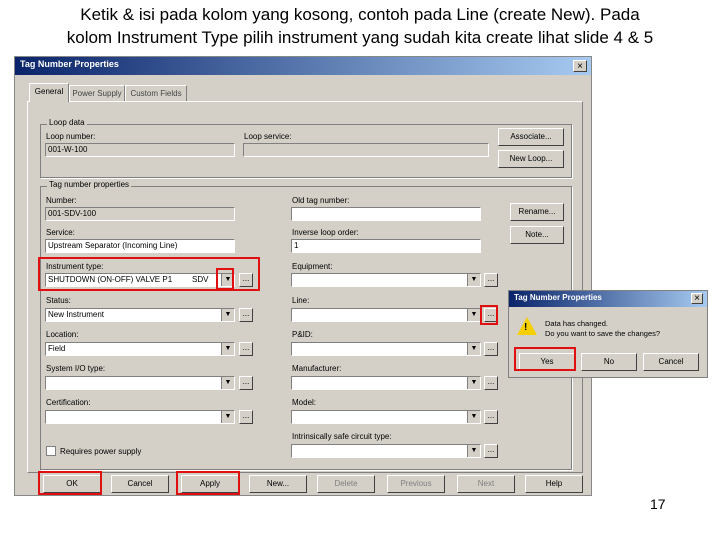  Describe the element at coordinates (317, 368) in the screenshot. I see `manufacturer-label: Manufacturer:` at that location.